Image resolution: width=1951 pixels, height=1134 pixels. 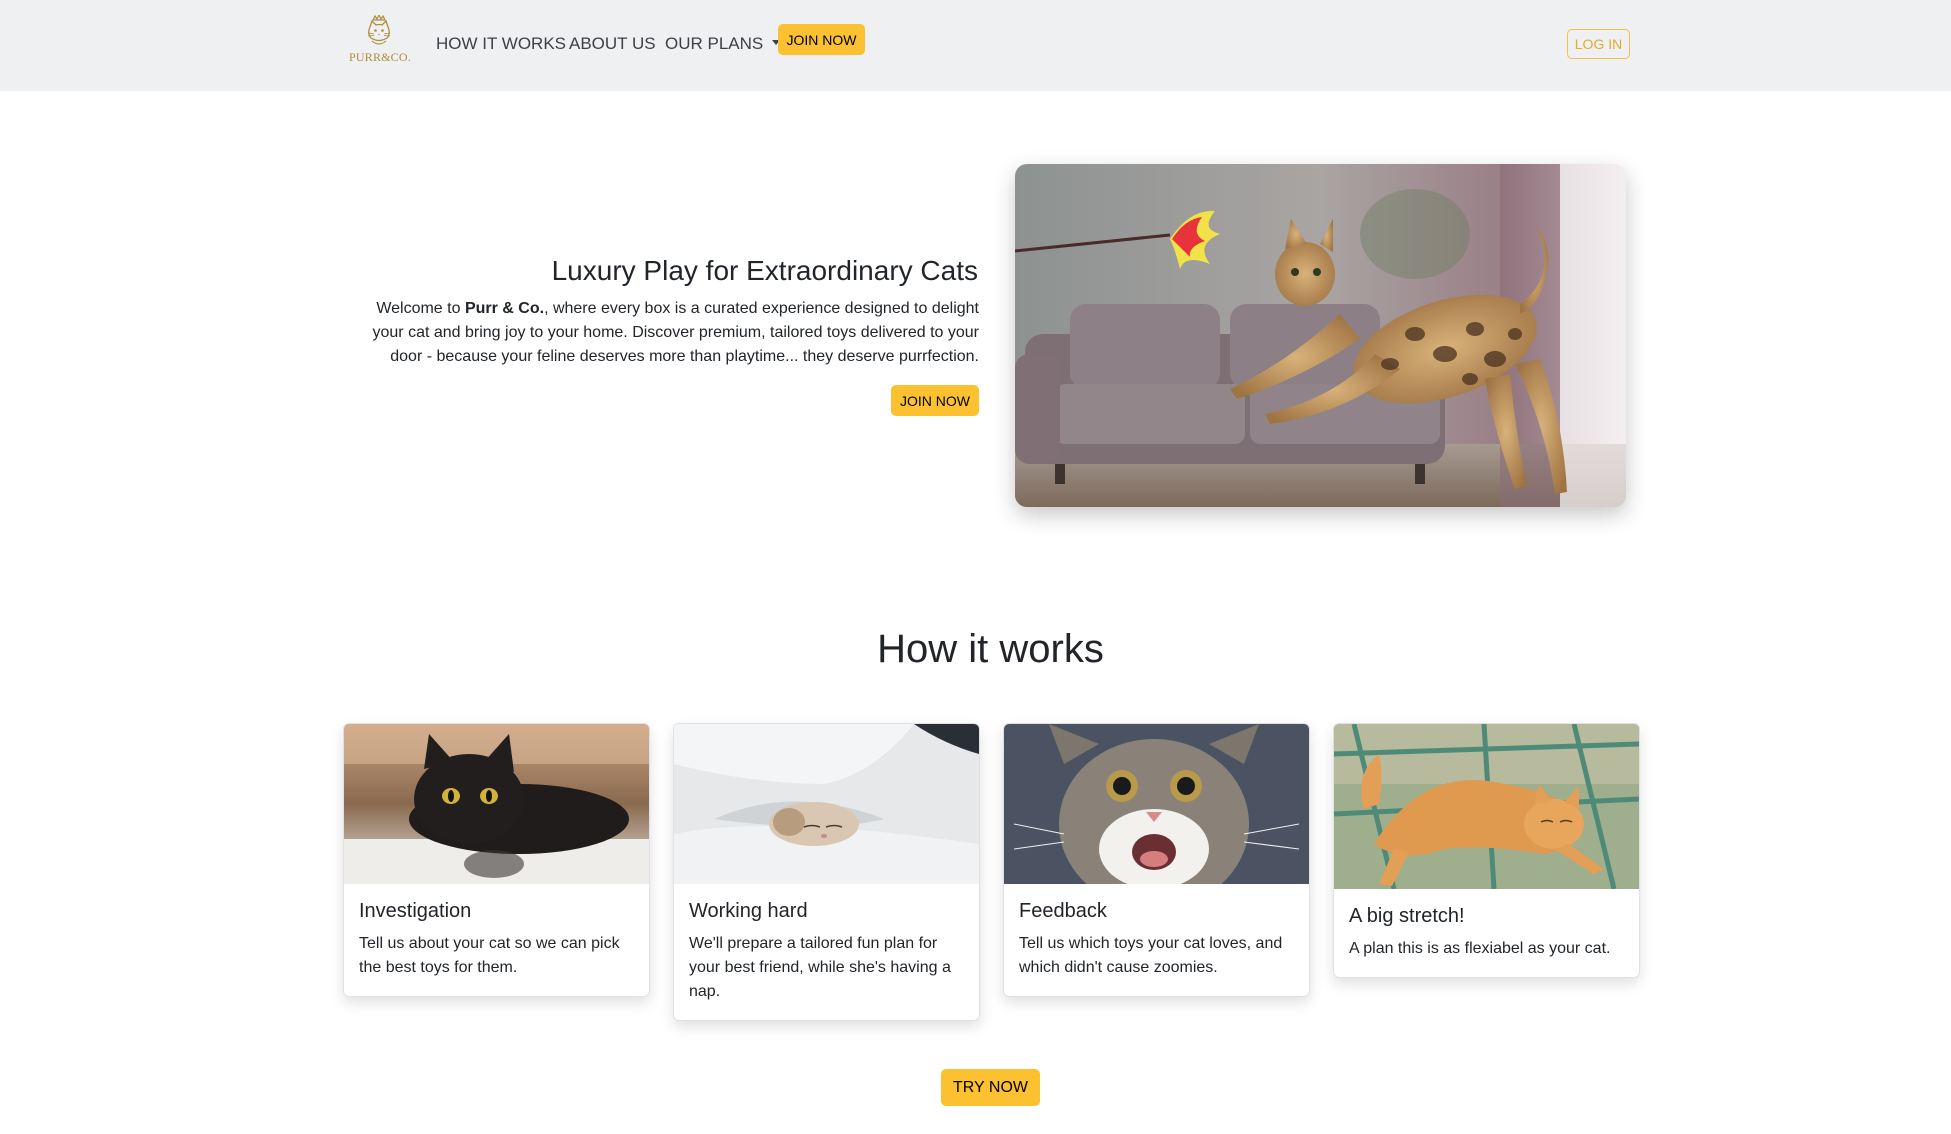 What do you see at coordinates (1063, 911) in the screenshot?
I see `card-title: Feedback` at bounding box center [1063, 911].